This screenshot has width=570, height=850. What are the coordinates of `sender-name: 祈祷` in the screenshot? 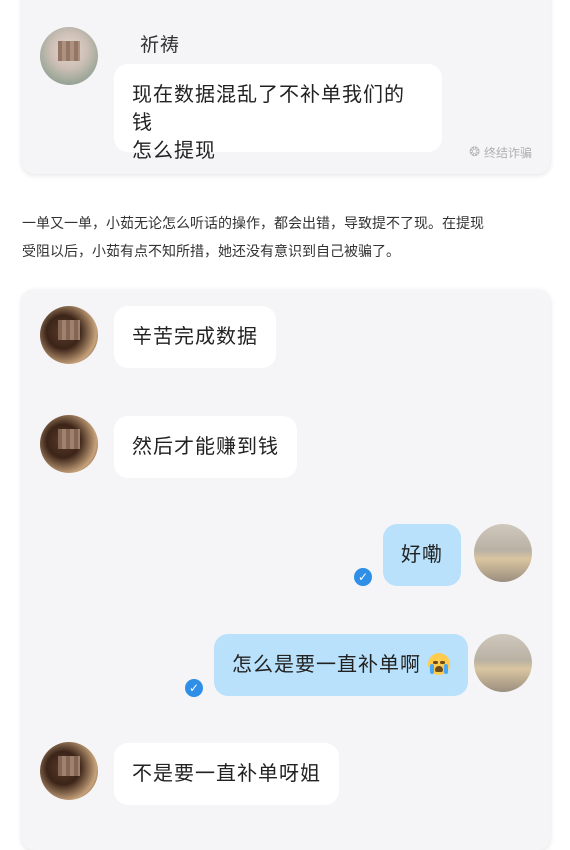 It's located at (160, 45).